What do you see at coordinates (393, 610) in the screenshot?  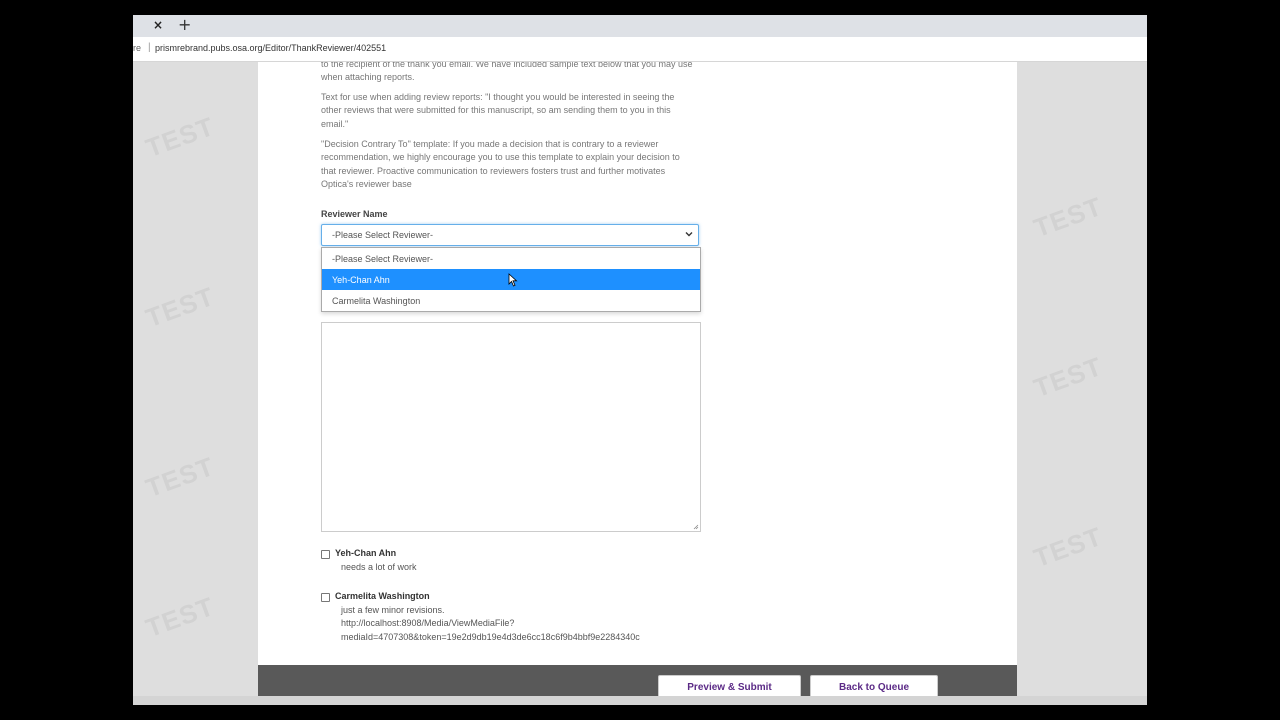 I see `review-comment-line: just a few minor revisions.` at bounding box center [393, 610].